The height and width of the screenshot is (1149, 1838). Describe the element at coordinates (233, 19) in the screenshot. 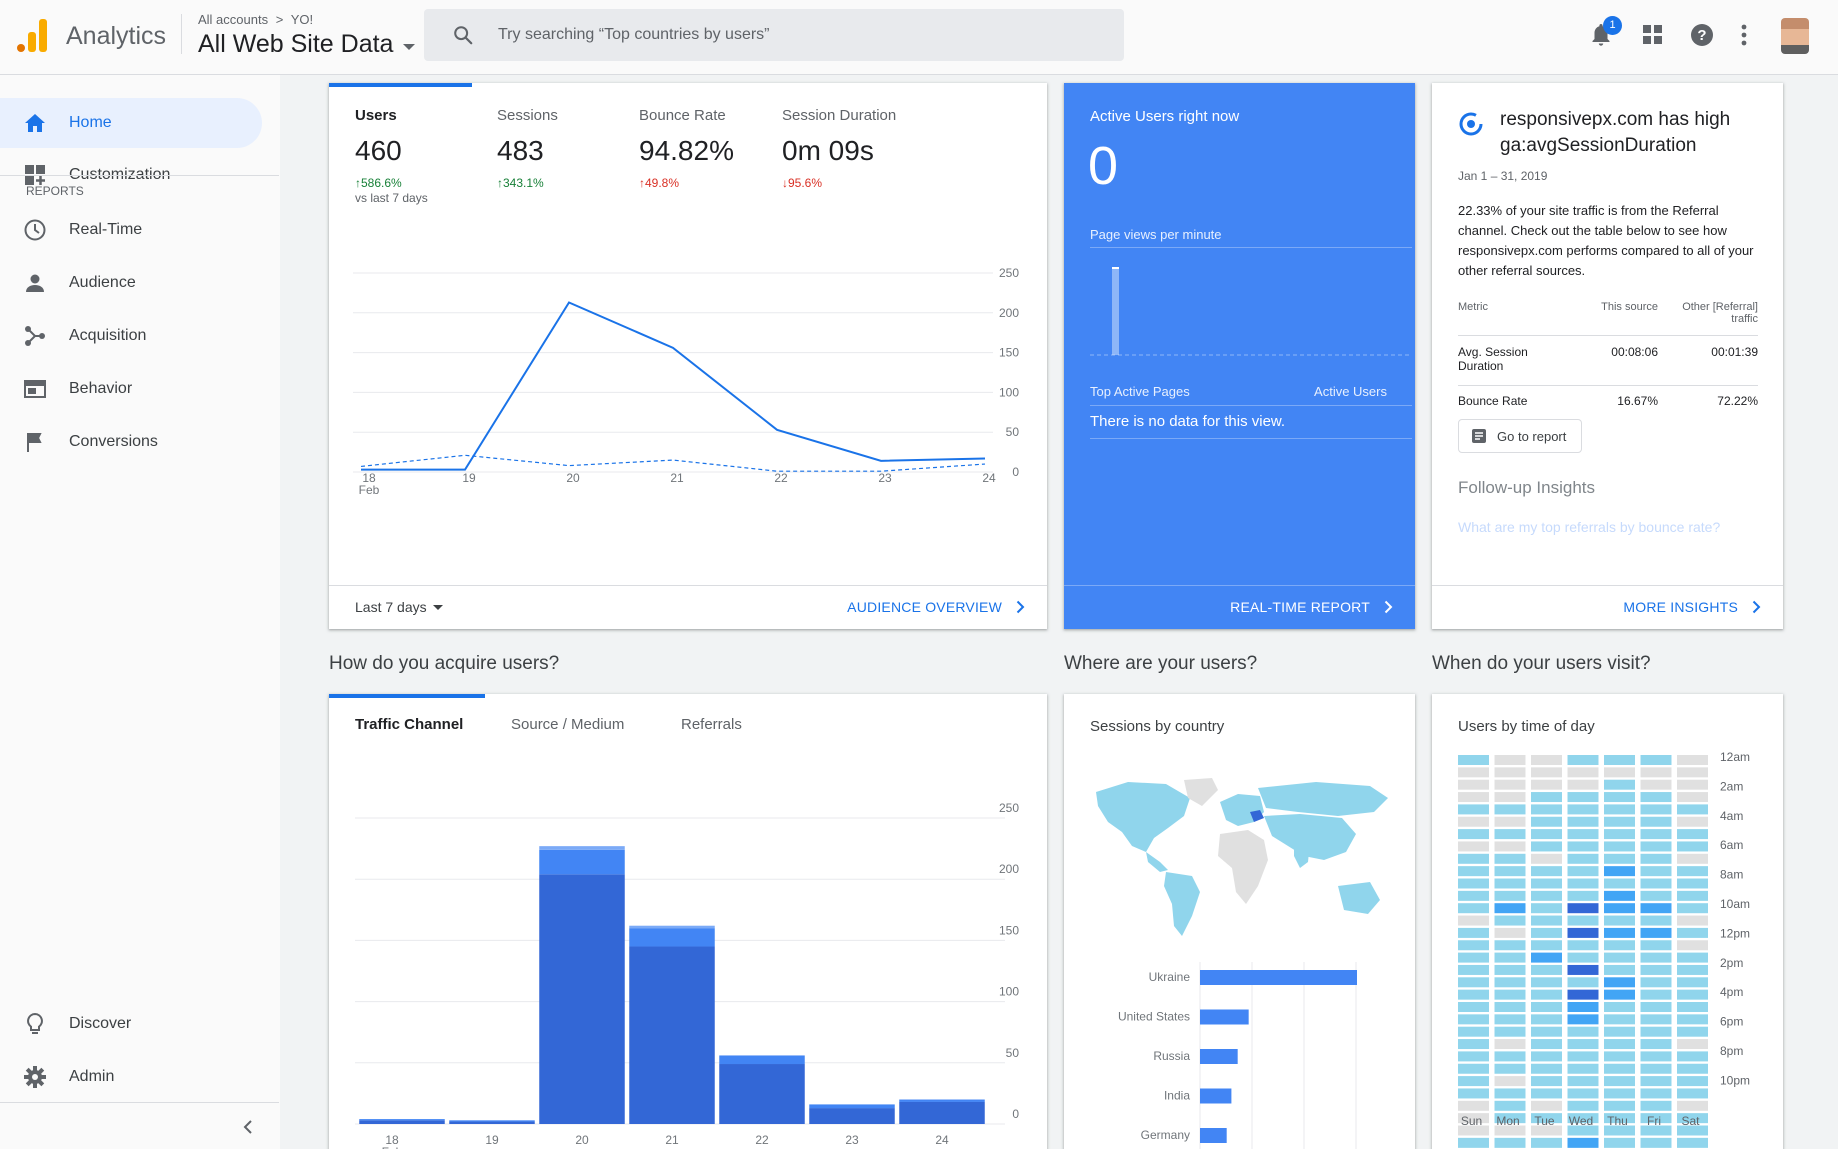

I see `breadcrumb-all-accounts: All accounts` at that location.